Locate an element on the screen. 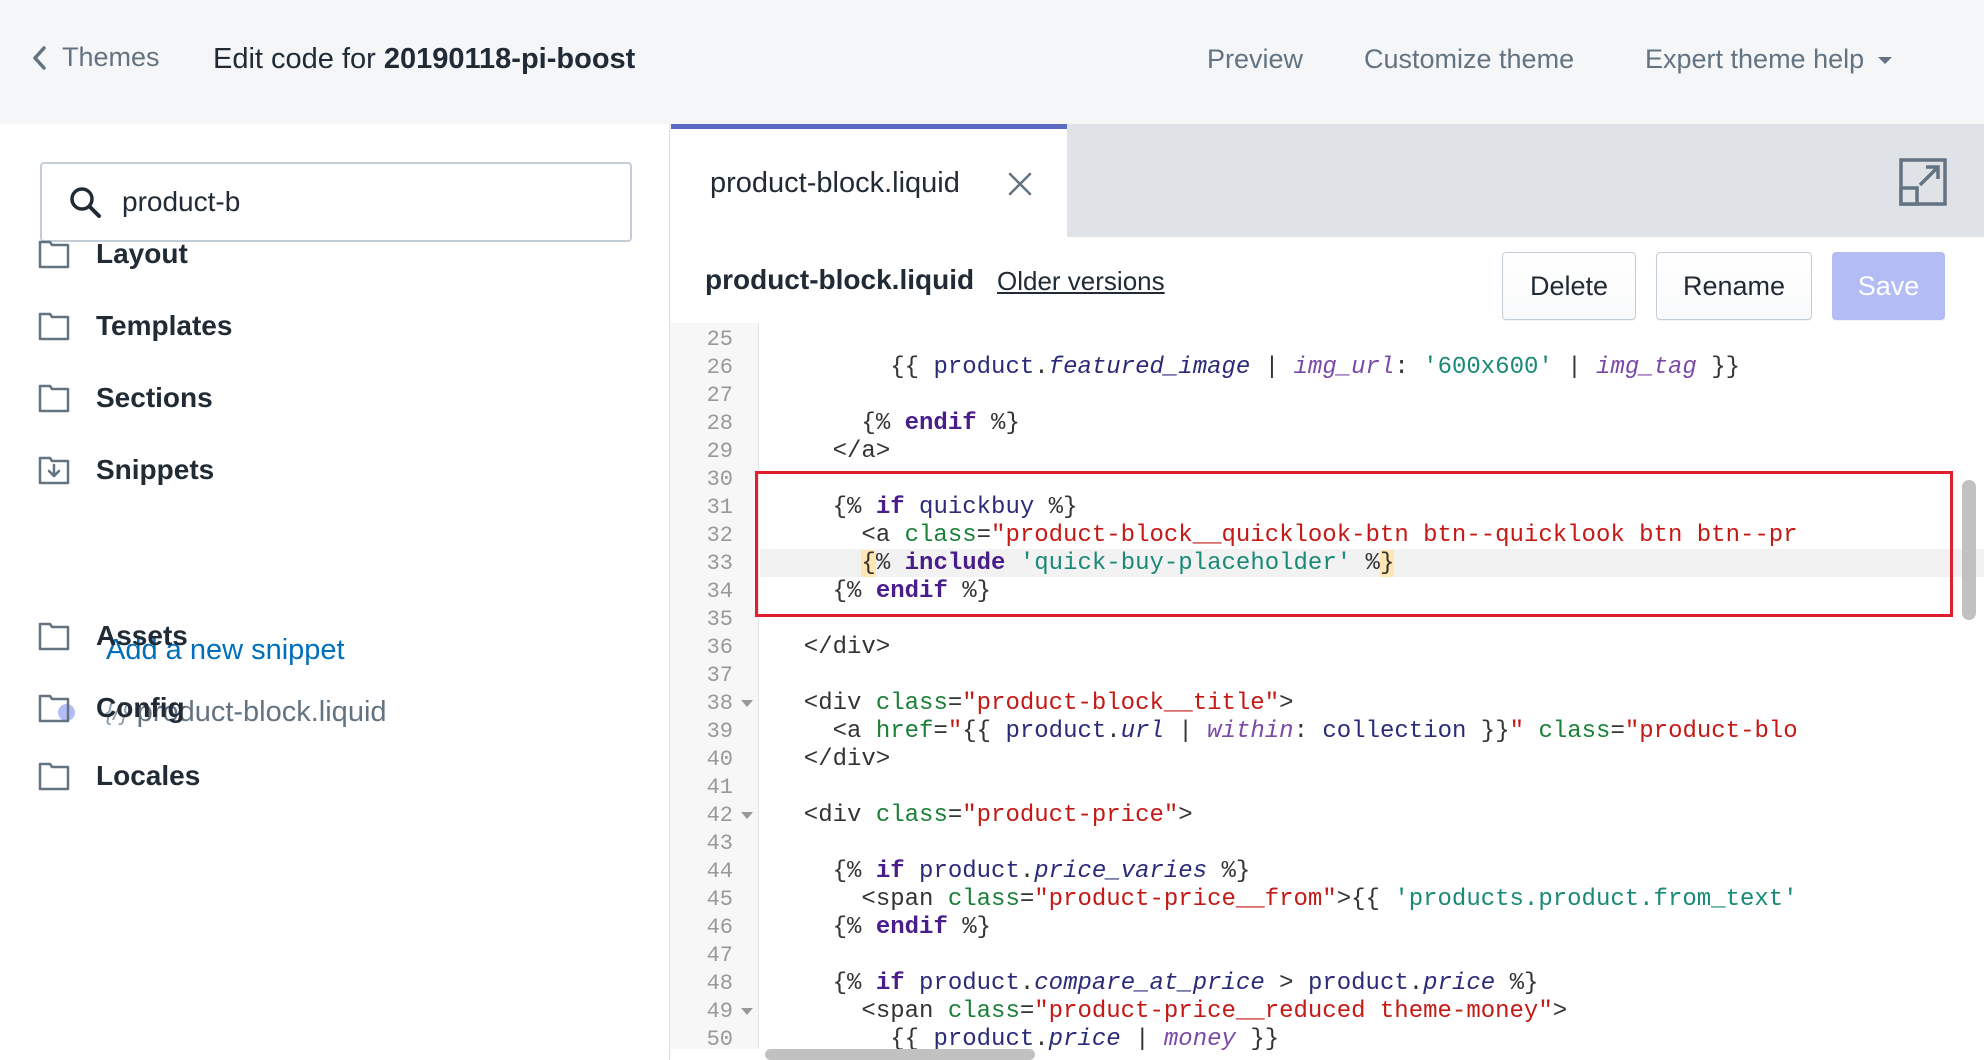 The width and height of the screenshot is (1984, 1060). horizontal-scrollbar is located at coordinates (900, 1054).